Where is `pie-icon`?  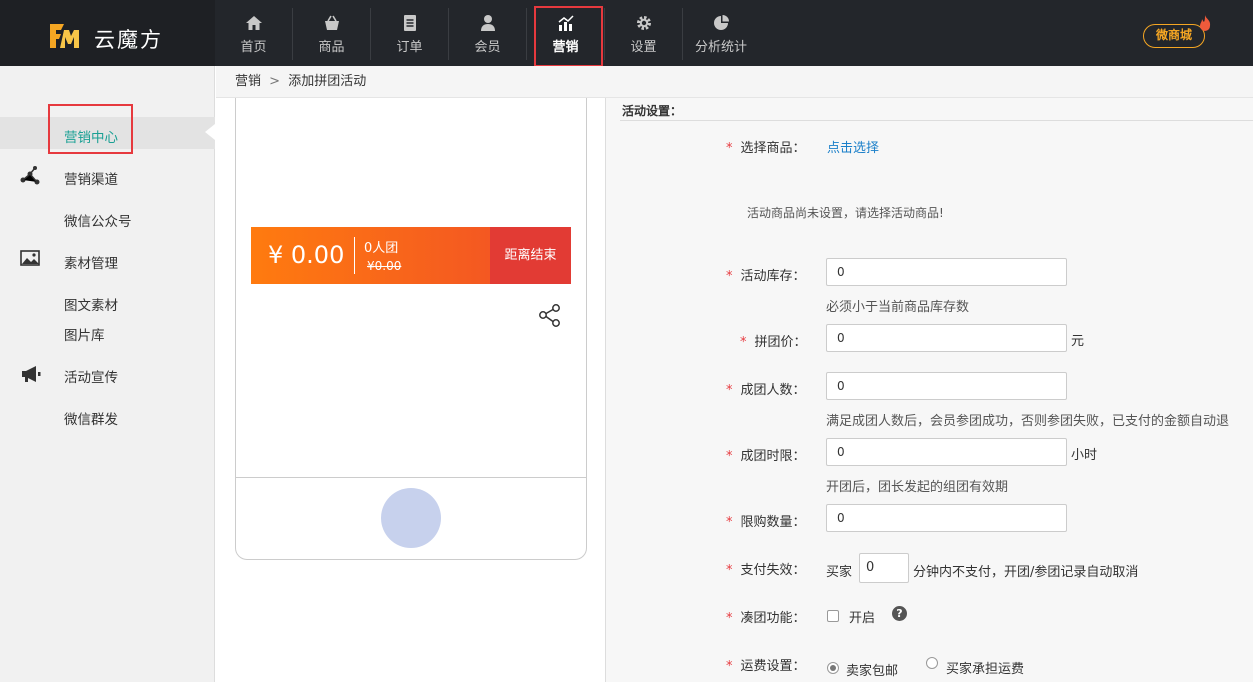 pie-icon is located at coordinates (721, 22).